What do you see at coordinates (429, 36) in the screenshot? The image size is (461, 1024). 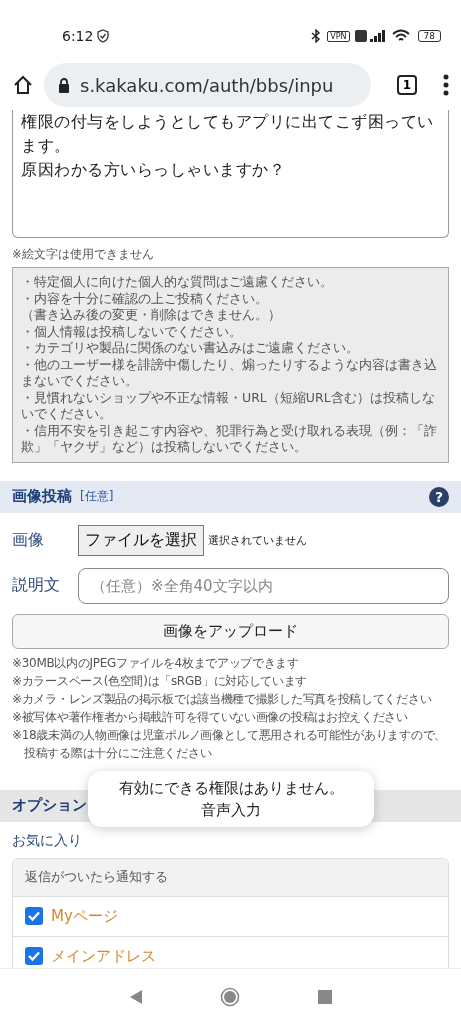 I see `battery-indicator: 78` at bounding box center [429, 36].